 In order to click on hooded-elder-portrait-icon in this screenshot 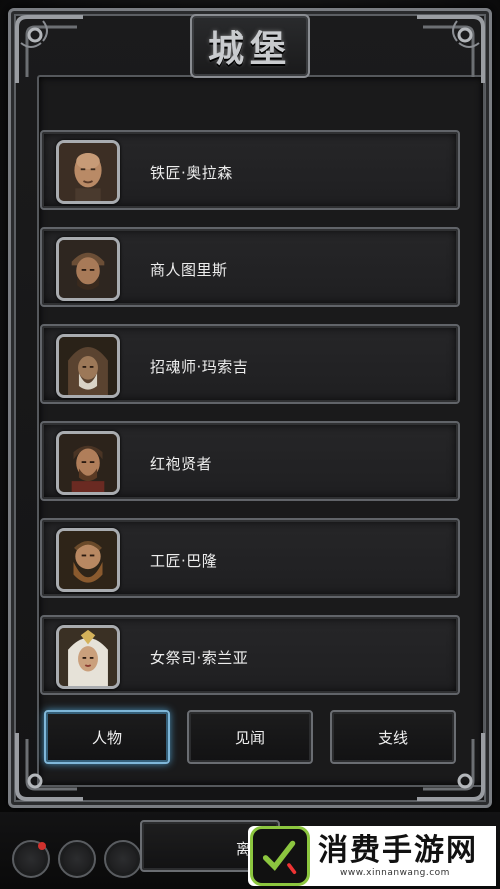, I will do `click(88, 366)`.